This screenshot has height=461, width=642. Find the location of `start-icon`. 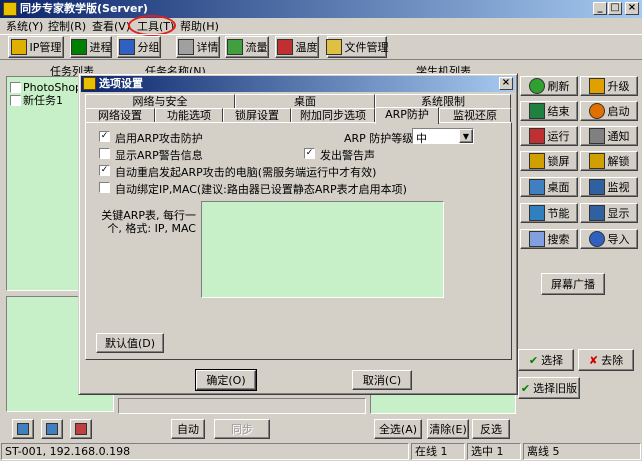

start-icon is located at coordinates (596, 111).